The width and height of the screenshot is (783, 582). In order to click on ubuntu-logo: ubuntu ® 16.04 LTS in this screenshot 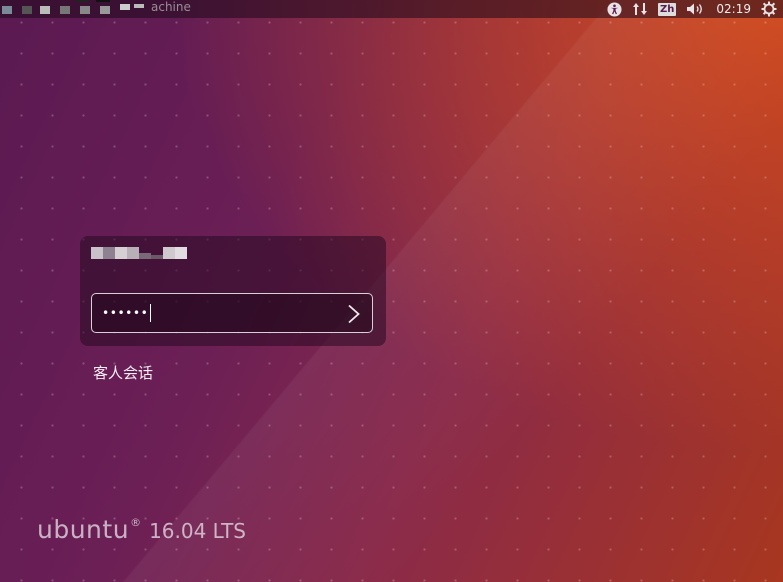, I will do `click(141, 529)`.